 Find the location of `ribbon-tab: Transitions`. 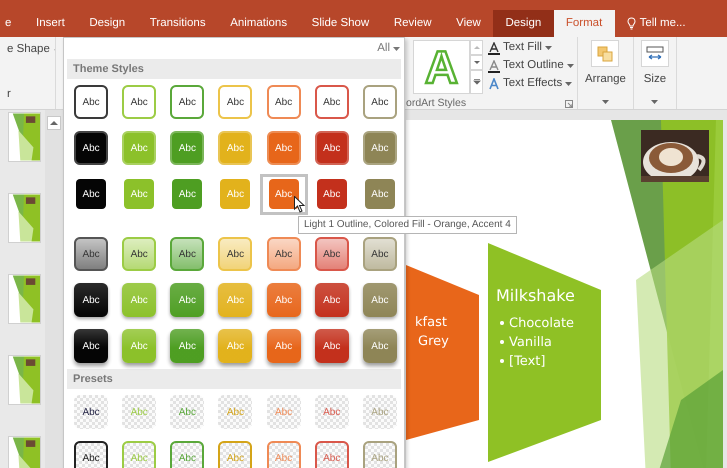

ribbon-tab: Transitions is located at coordinates (177, 23).